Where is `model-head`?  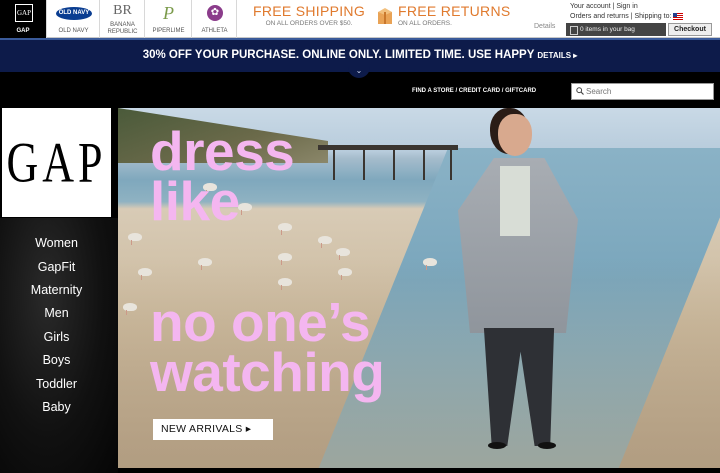 model-head is located at coordinates (515, 135).